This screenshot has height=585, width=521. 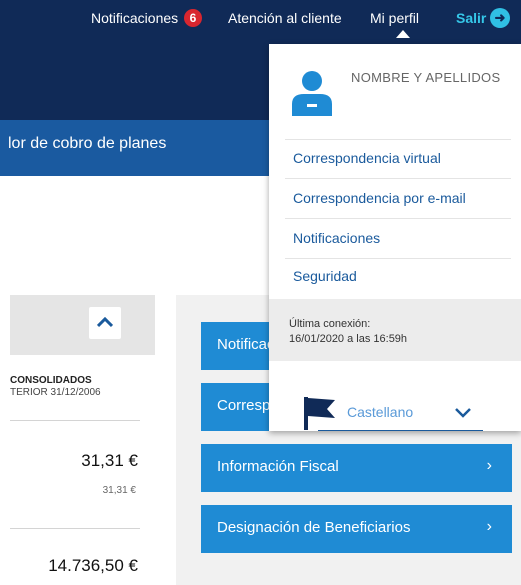 I want to click on tax-information-button: Información Fiscal ›, so click(x=356, y=468).